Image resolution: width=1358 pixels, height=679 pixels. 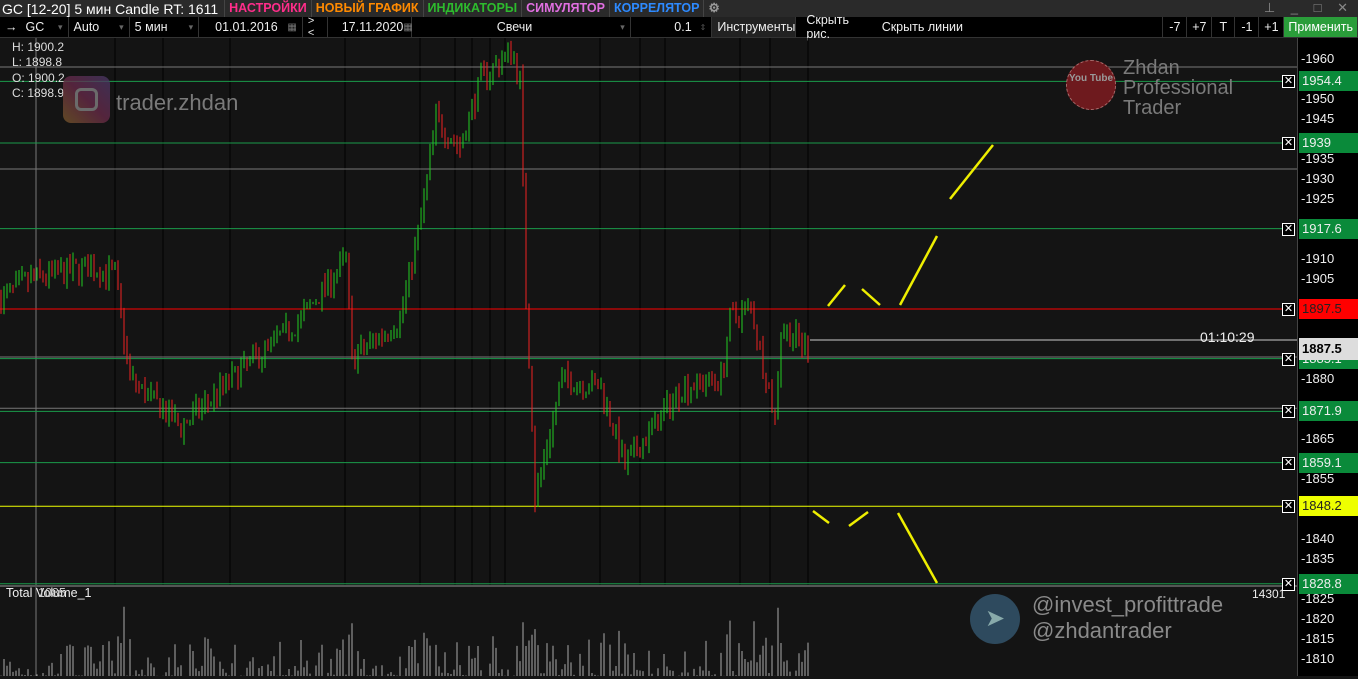 What do you see at coordinates (1091, 85) in the screenshot?
I see `youtube-logo: You Tube` at bounding box center [1091, 85].